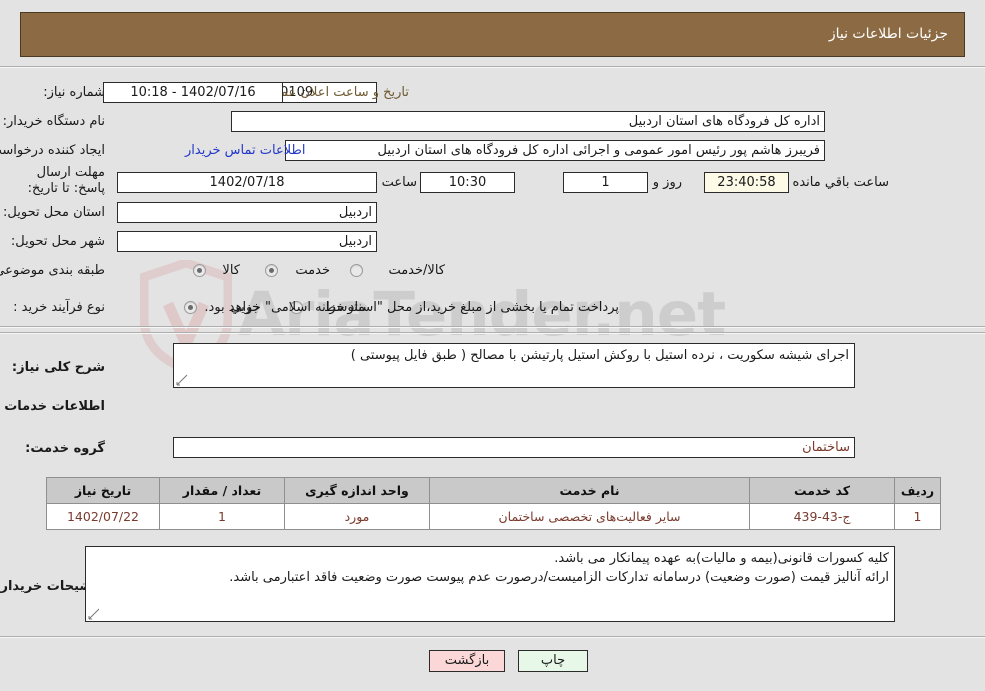 Image resolution: width=985 pixels, height=691 pixels. I want to click on city-value: اردبیل, so click(247, 241).